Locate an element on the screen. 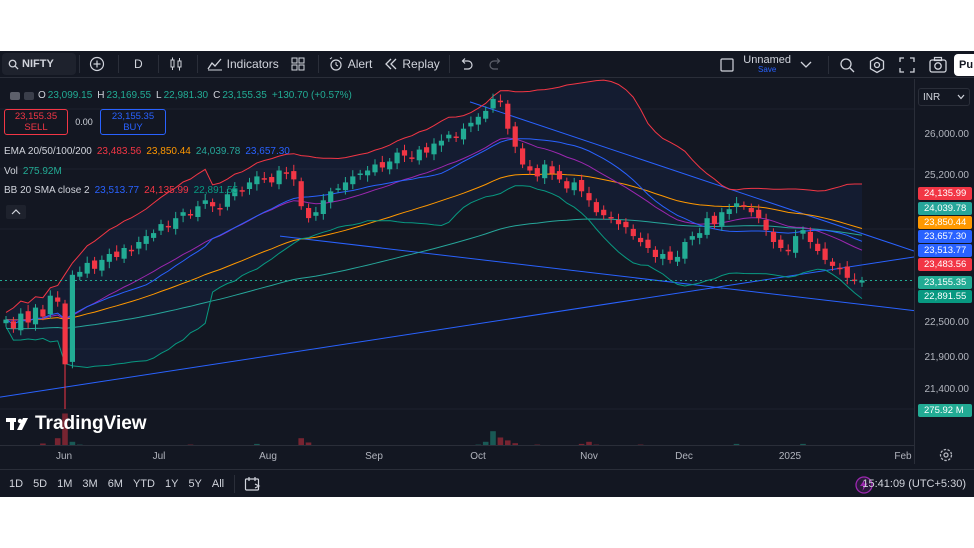 The width and height of the screenshot is (974, 548). ema50-value: 23,850.44 is located at coordinates (168, 151).